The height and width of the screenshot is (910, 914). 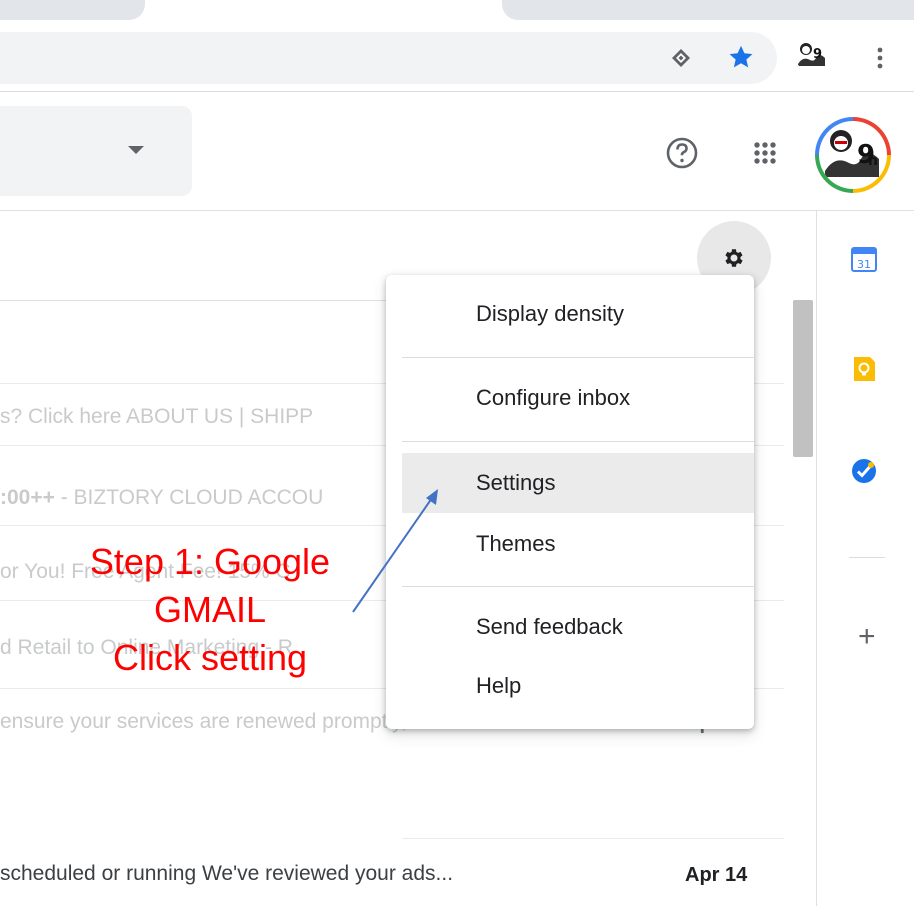 I want to click on blank-area, so click(x=201, y=793).